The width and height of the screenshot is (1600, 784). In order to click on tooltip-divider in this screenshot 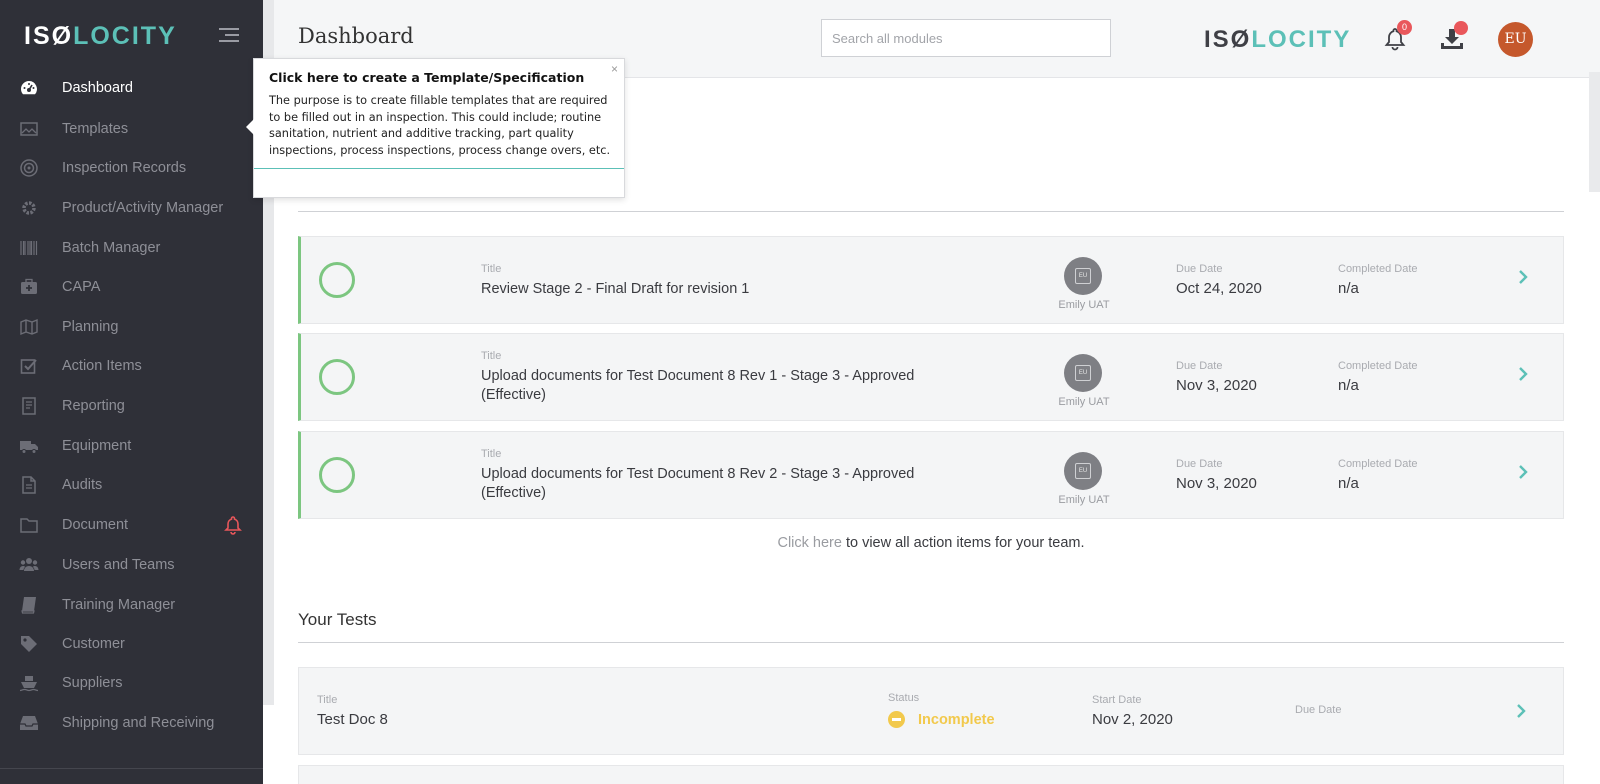, I will do `click(439, 168)`.